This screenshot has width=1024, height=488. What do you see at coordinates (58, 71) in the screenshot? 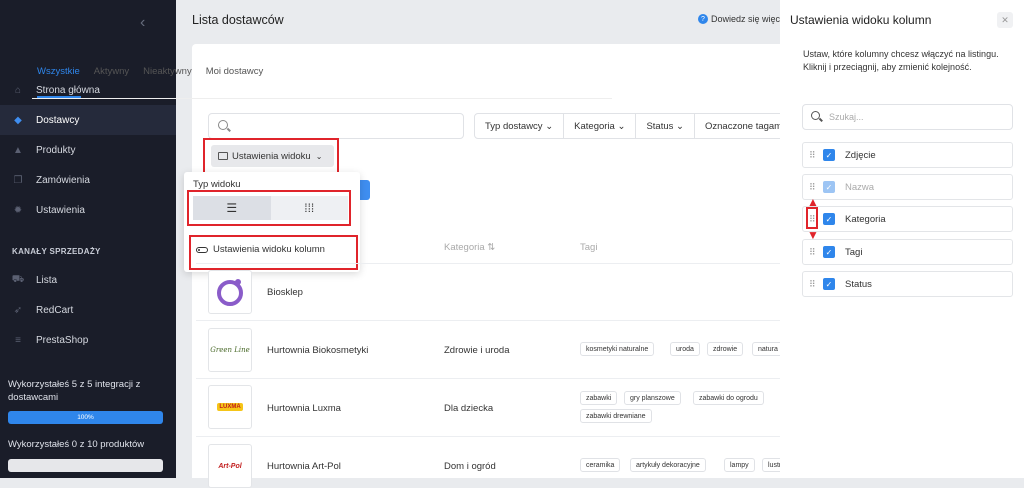
I see `tab-all: Wszystkie` at bounding box center [58, 71].